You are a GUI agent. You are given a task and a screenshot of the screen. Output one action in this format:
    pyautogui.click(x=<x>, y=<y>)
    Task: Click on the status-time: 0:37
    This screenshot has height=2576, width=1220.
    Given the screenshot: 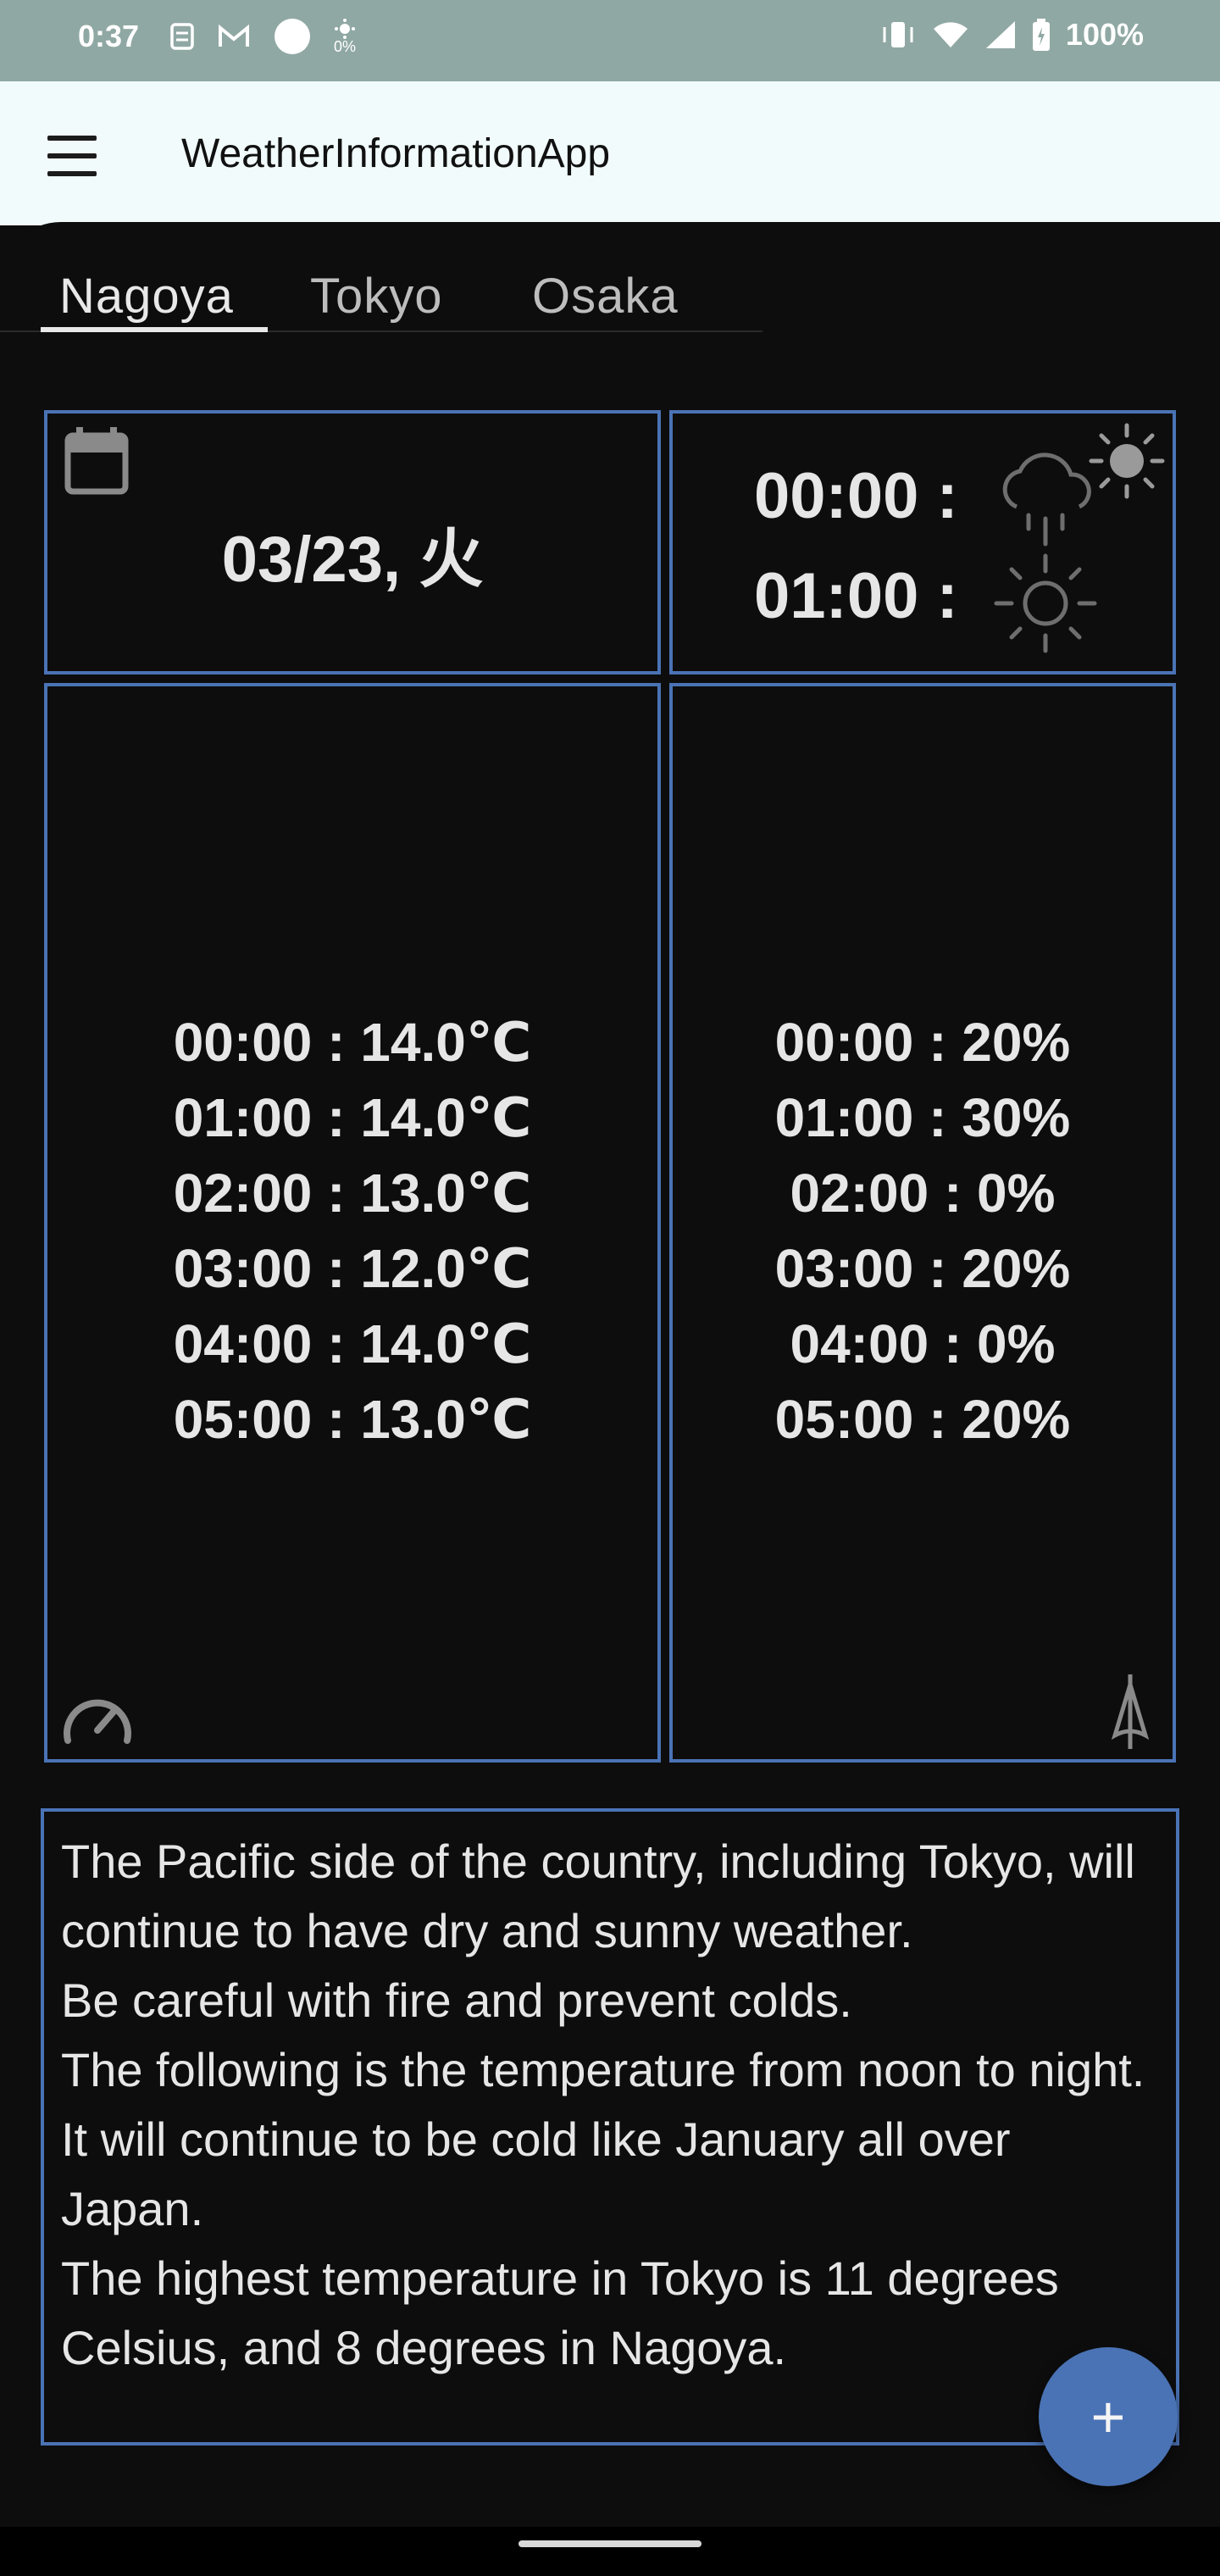 What is the action you would take?
    pyautogui.click(x=109, y=36)
    